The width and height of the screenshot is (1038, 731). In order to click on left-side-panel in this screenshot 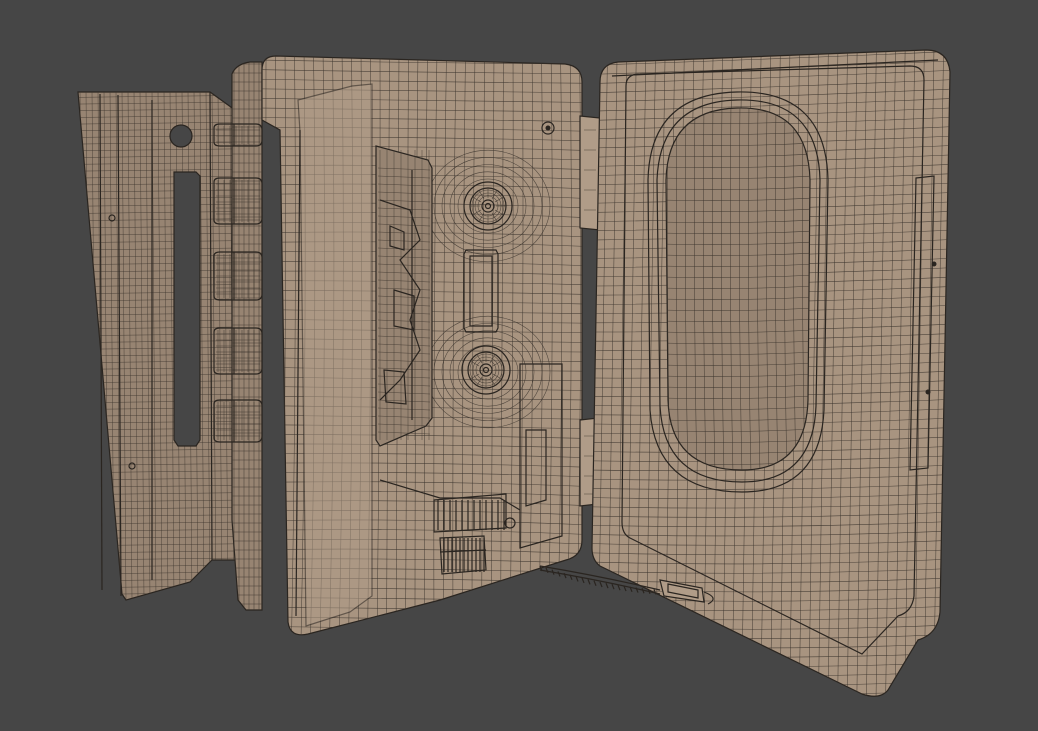, I will do `click(161, 346)`.